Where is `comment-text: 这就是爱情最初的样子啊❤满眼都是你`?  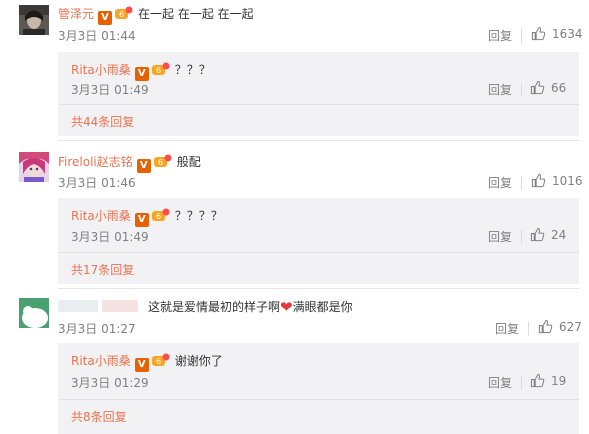
comment-text: 这就是爱情最初的样子啊❤满眼都是你 is located at coordinates (250, 307).